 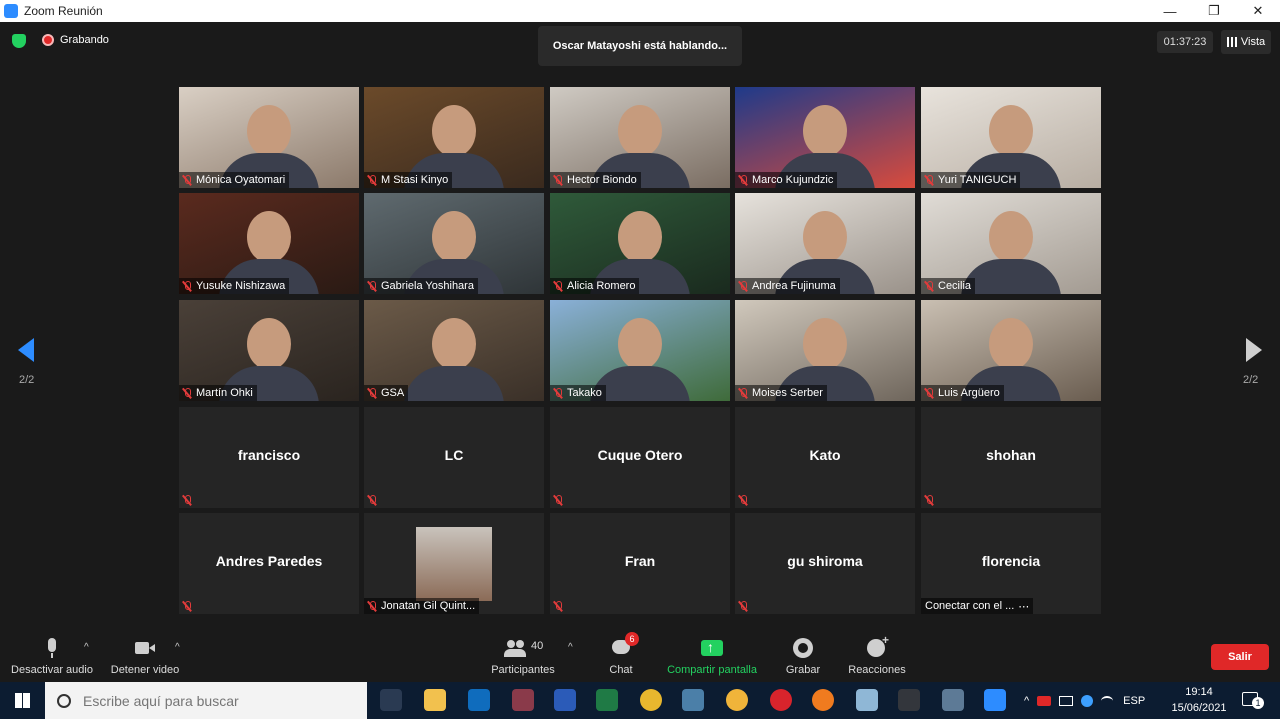 What do you see at coordinates (640, 137) in the screenshot?
I see `participant-video-tile: Hector Biondo` at bounding box center [640, 137].